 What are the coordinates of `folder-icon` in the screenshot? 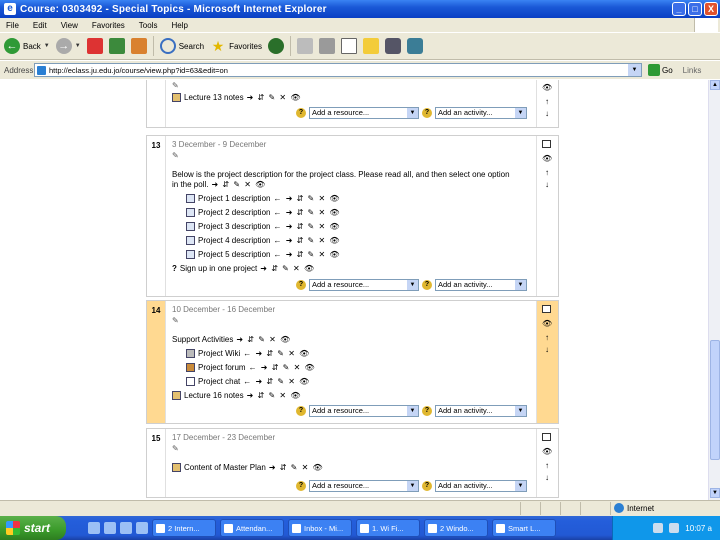 It's located at (370, 46).